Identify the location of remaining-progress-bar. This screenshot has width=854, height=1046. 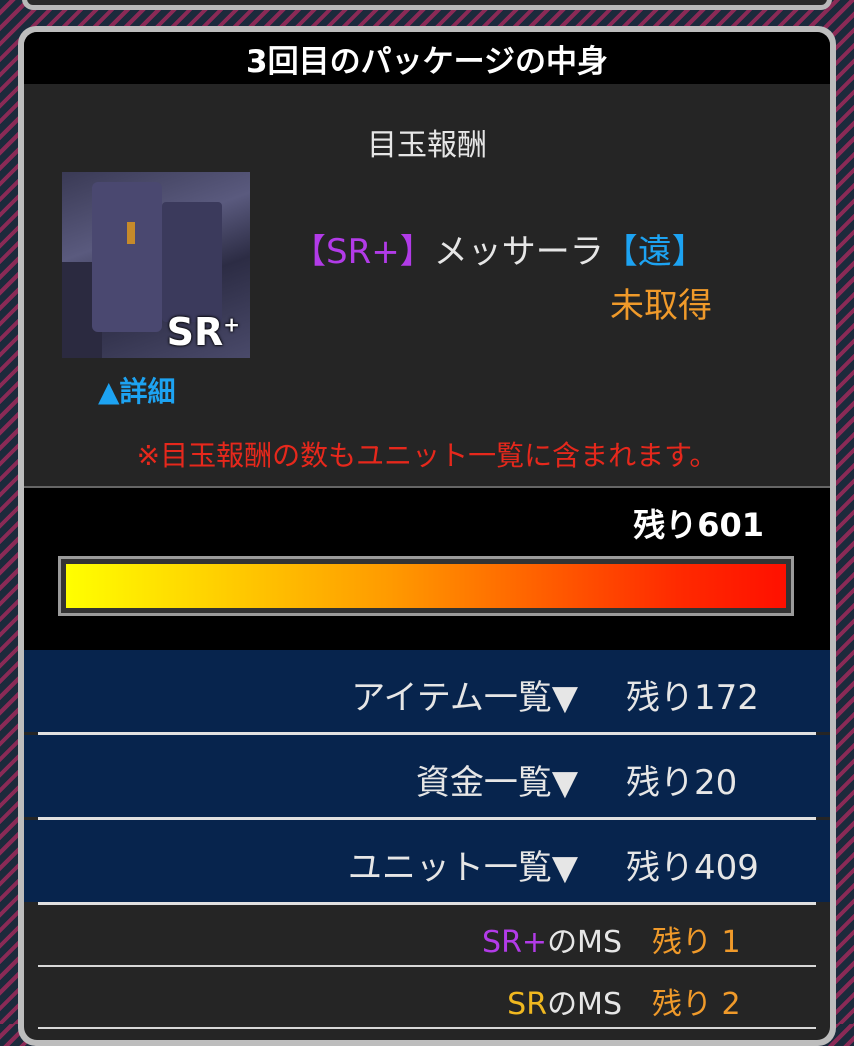
(426, 586).